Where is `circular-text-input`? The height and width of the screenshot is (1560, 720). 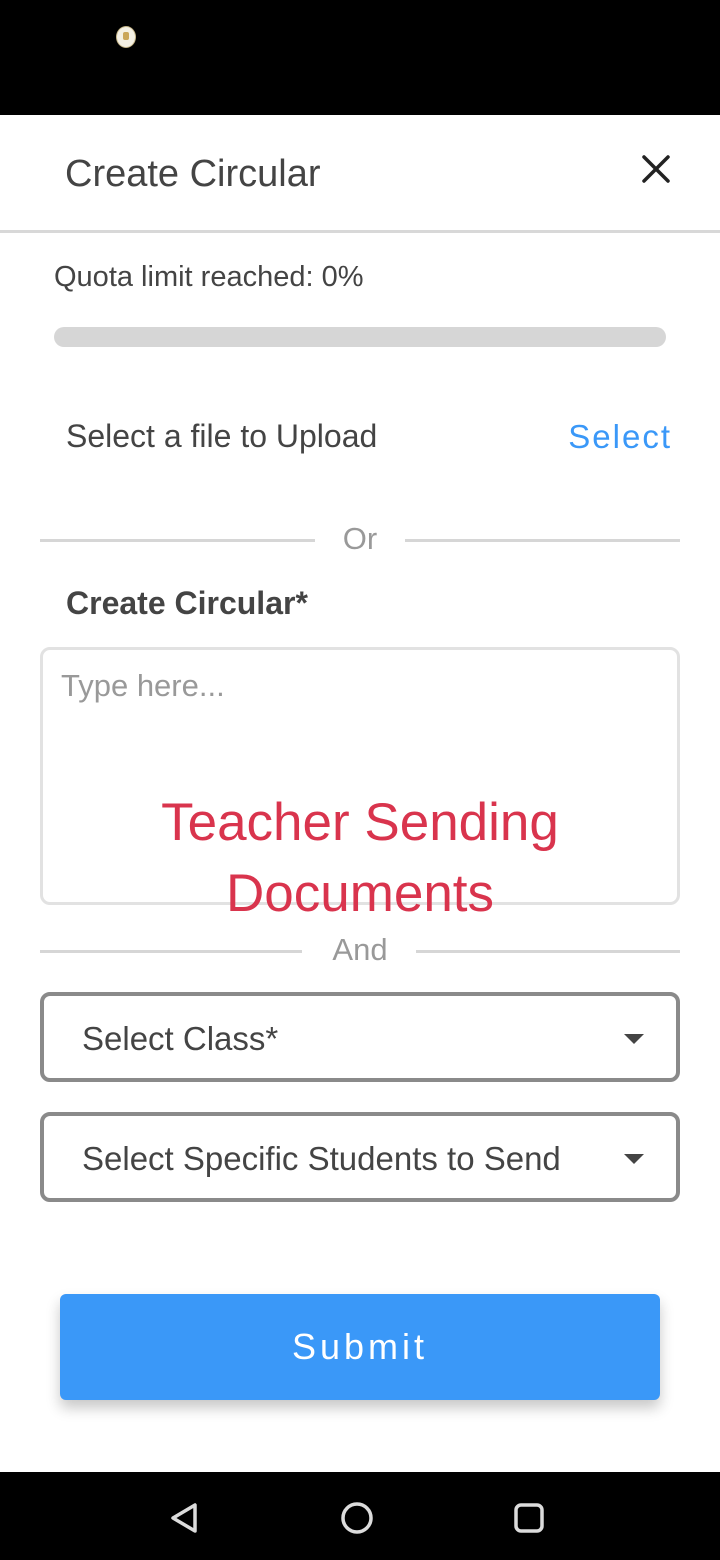
circular-text-input is located at coordinates (361, 718).